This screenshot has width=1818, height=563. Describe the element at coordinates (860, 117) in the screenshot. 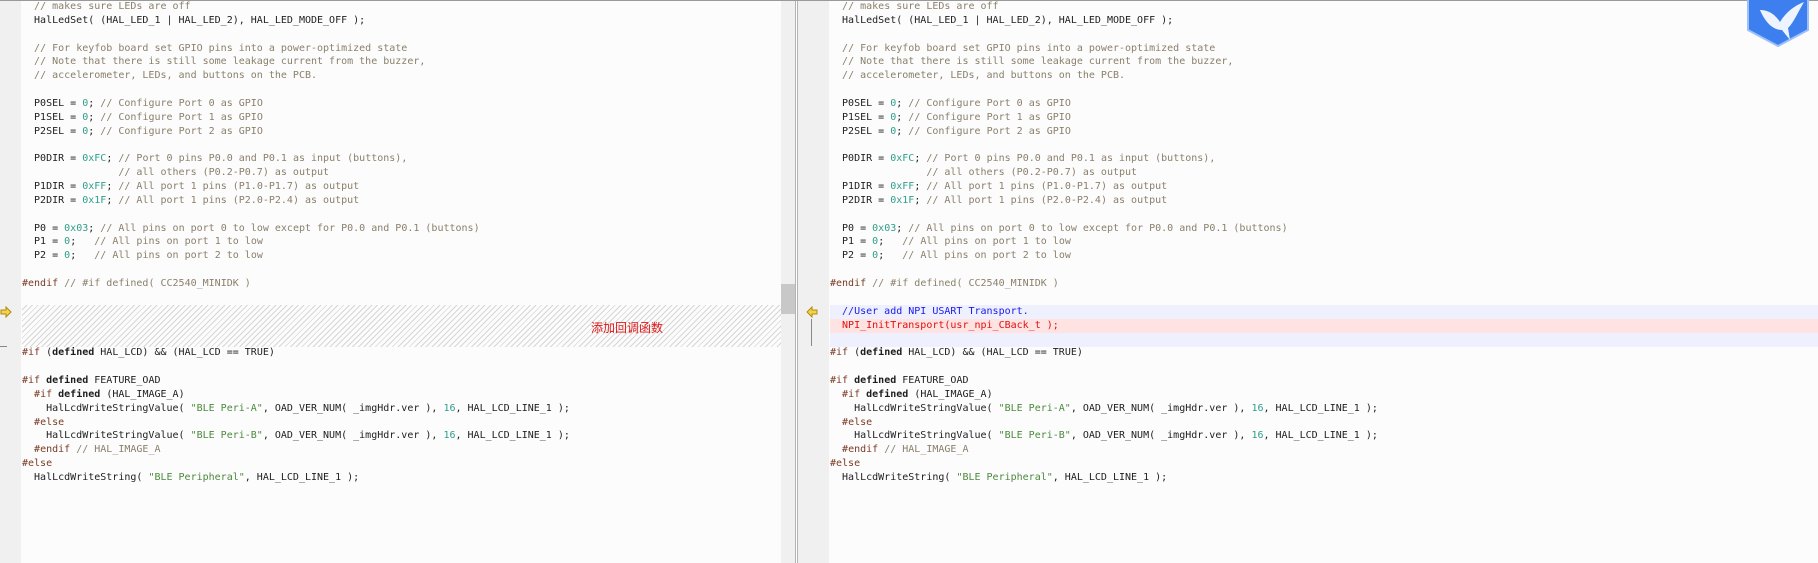

I see `code-token: P1SEL =` at that location.